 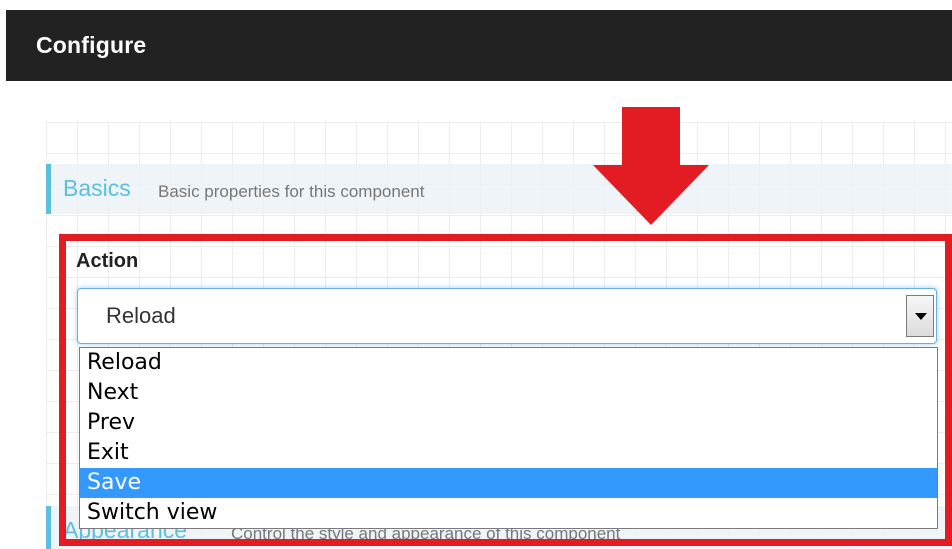 I want to click on option-switch-view: Switch view, so click(x=508, y=513).